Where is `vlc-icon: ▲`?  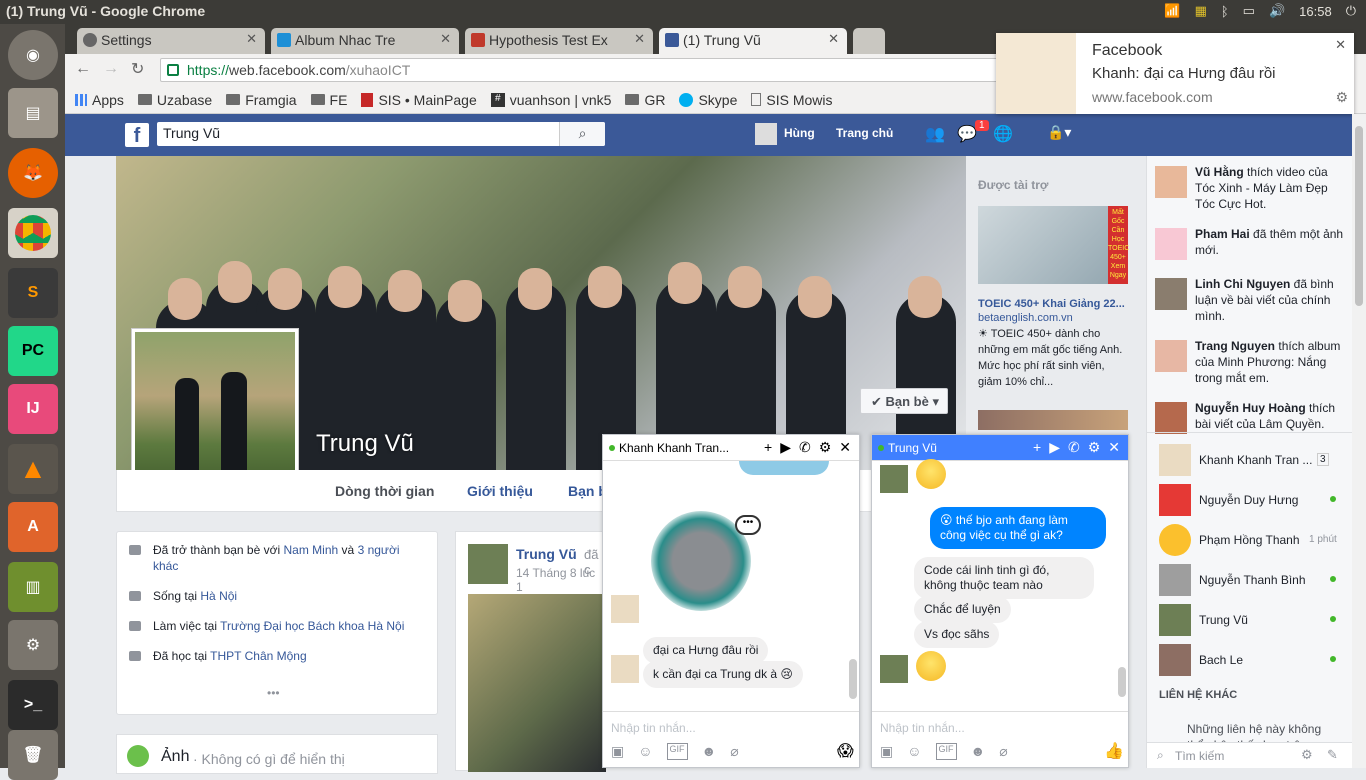 vlc-icon: ▲ is located at coordinates (33, 469).